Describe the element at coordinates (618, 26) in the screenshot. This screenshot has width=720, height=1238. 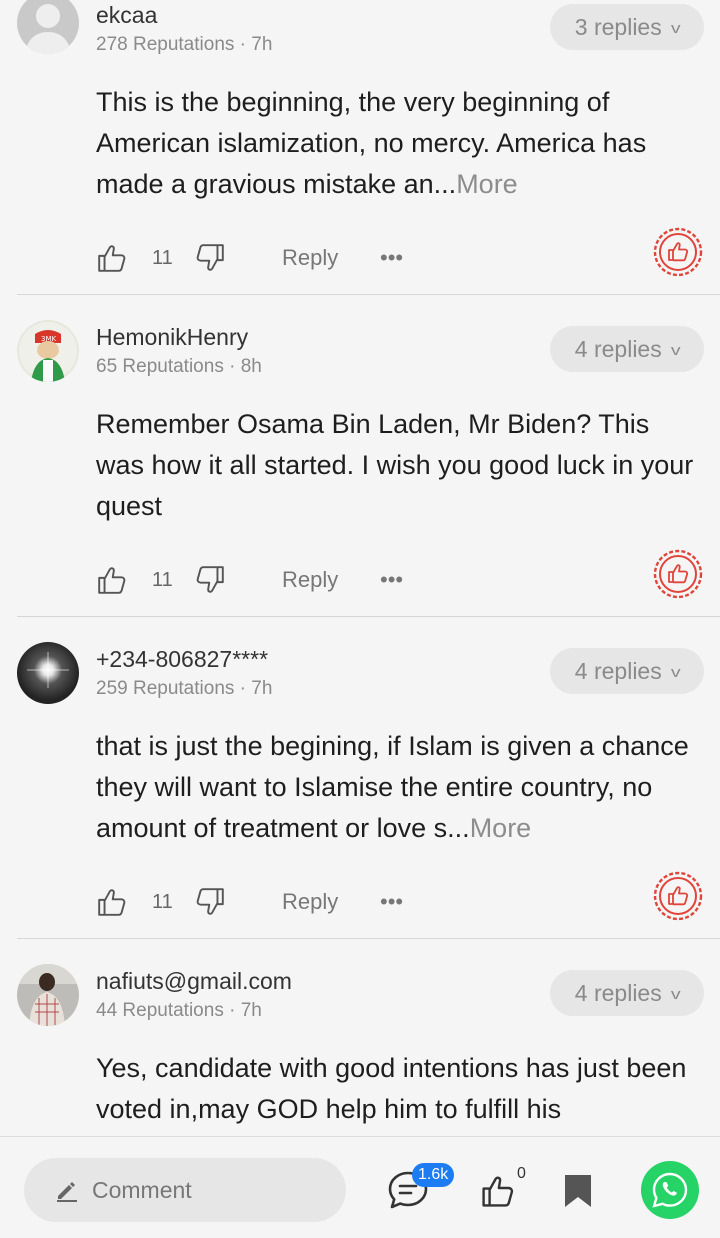
I see `replies-label: 3 replies` at that location.